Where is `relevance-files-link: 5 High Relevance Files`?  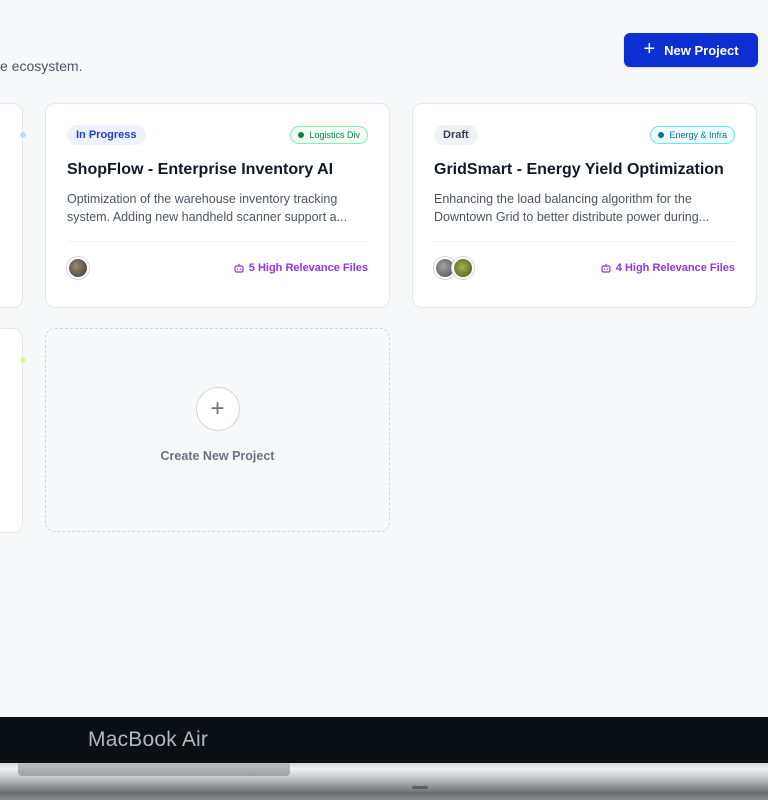 relevance-files-link: 5 High Relevance Files is located at coordinates (301, 268).